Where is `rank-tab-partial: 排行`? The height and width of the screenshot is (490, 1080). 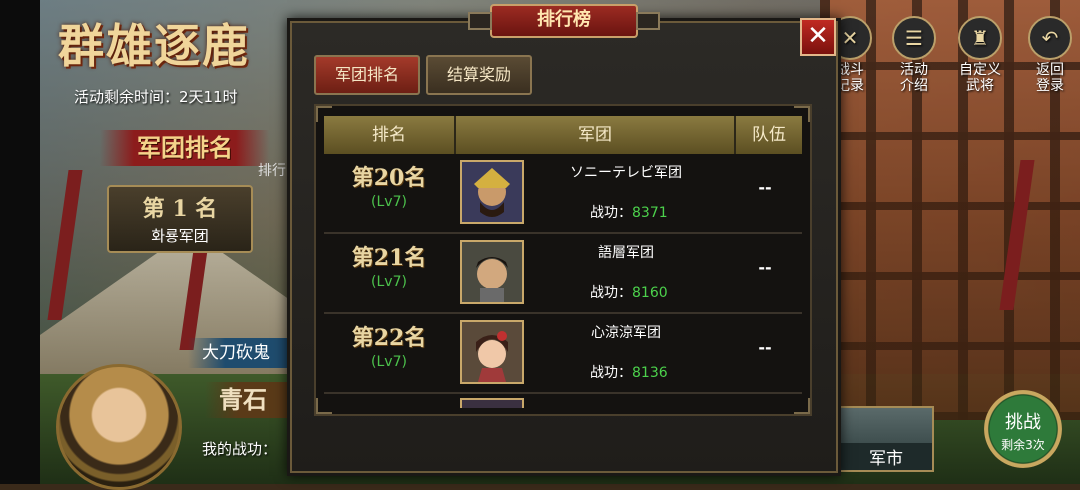 rank-tab-partial: 排行 is located at coordinates (272, 170).